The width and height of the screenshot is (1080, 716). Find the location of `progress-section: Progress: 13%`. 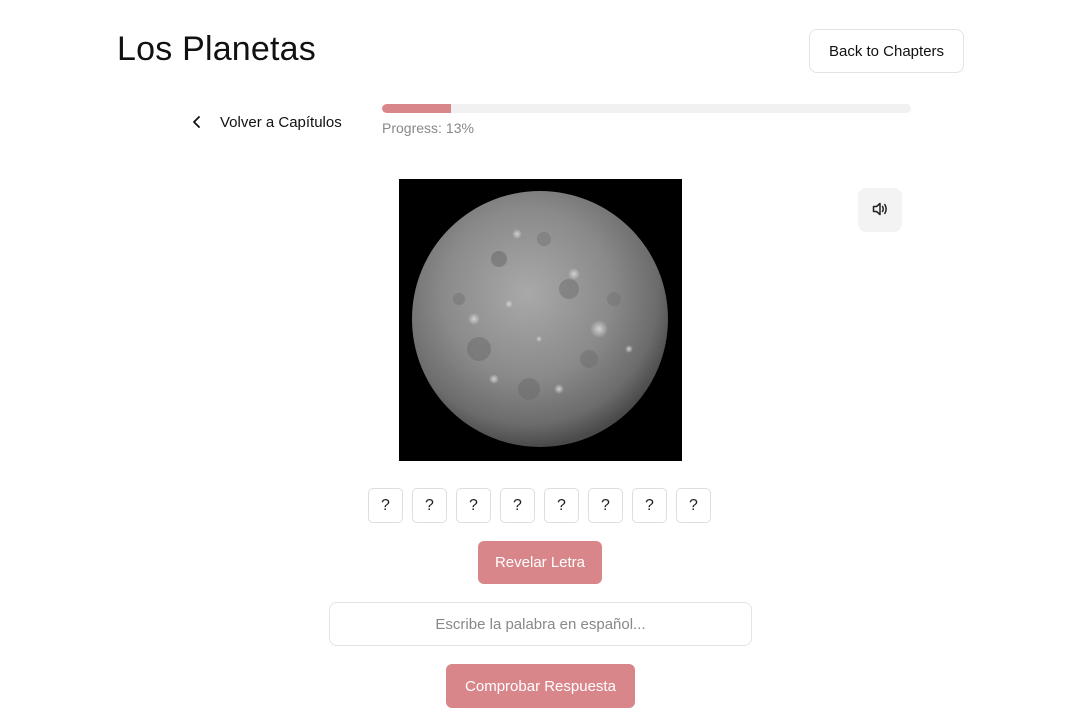

progress-section: Progress: 13% is located at coordinates (646, 120).